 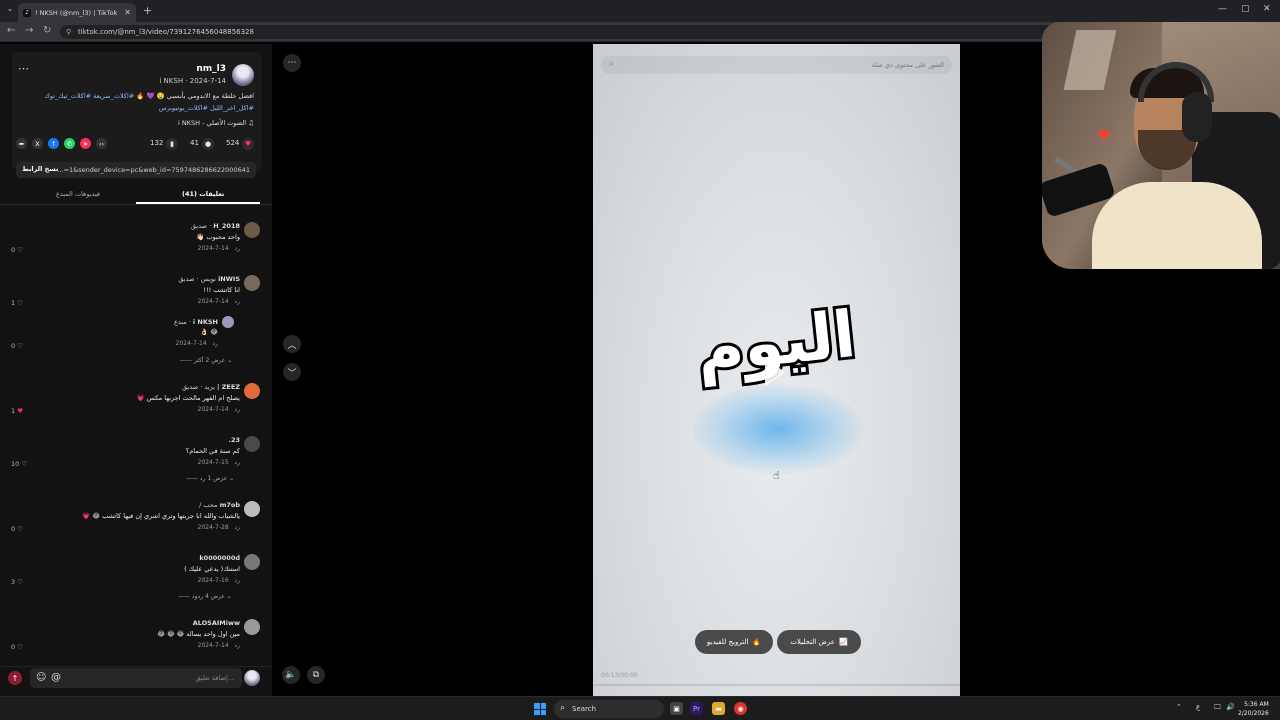 I want to click on view-replies-link: —— عرض 2 أكثر ⌄, so click(x=206, y=360).